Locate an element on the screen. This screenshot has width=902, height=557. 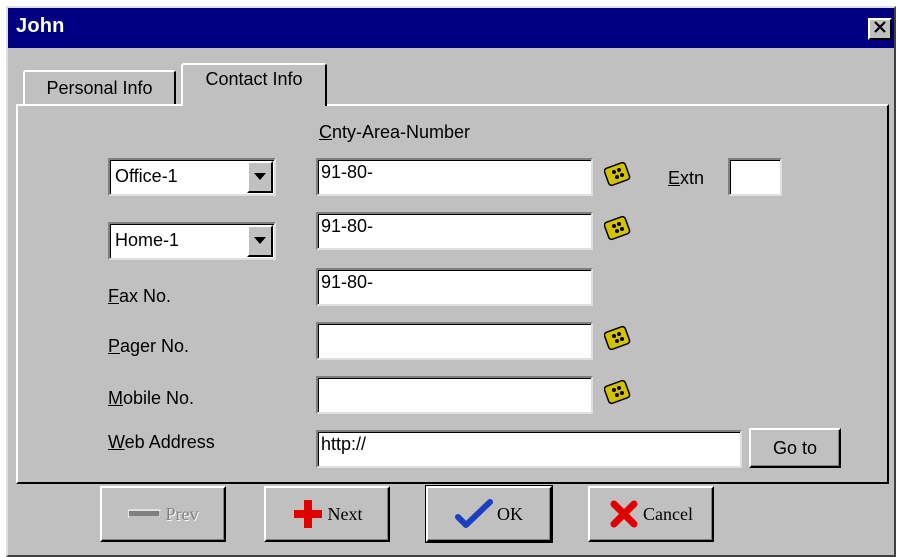
pager-dial-button is located at coordinates (618, 339).